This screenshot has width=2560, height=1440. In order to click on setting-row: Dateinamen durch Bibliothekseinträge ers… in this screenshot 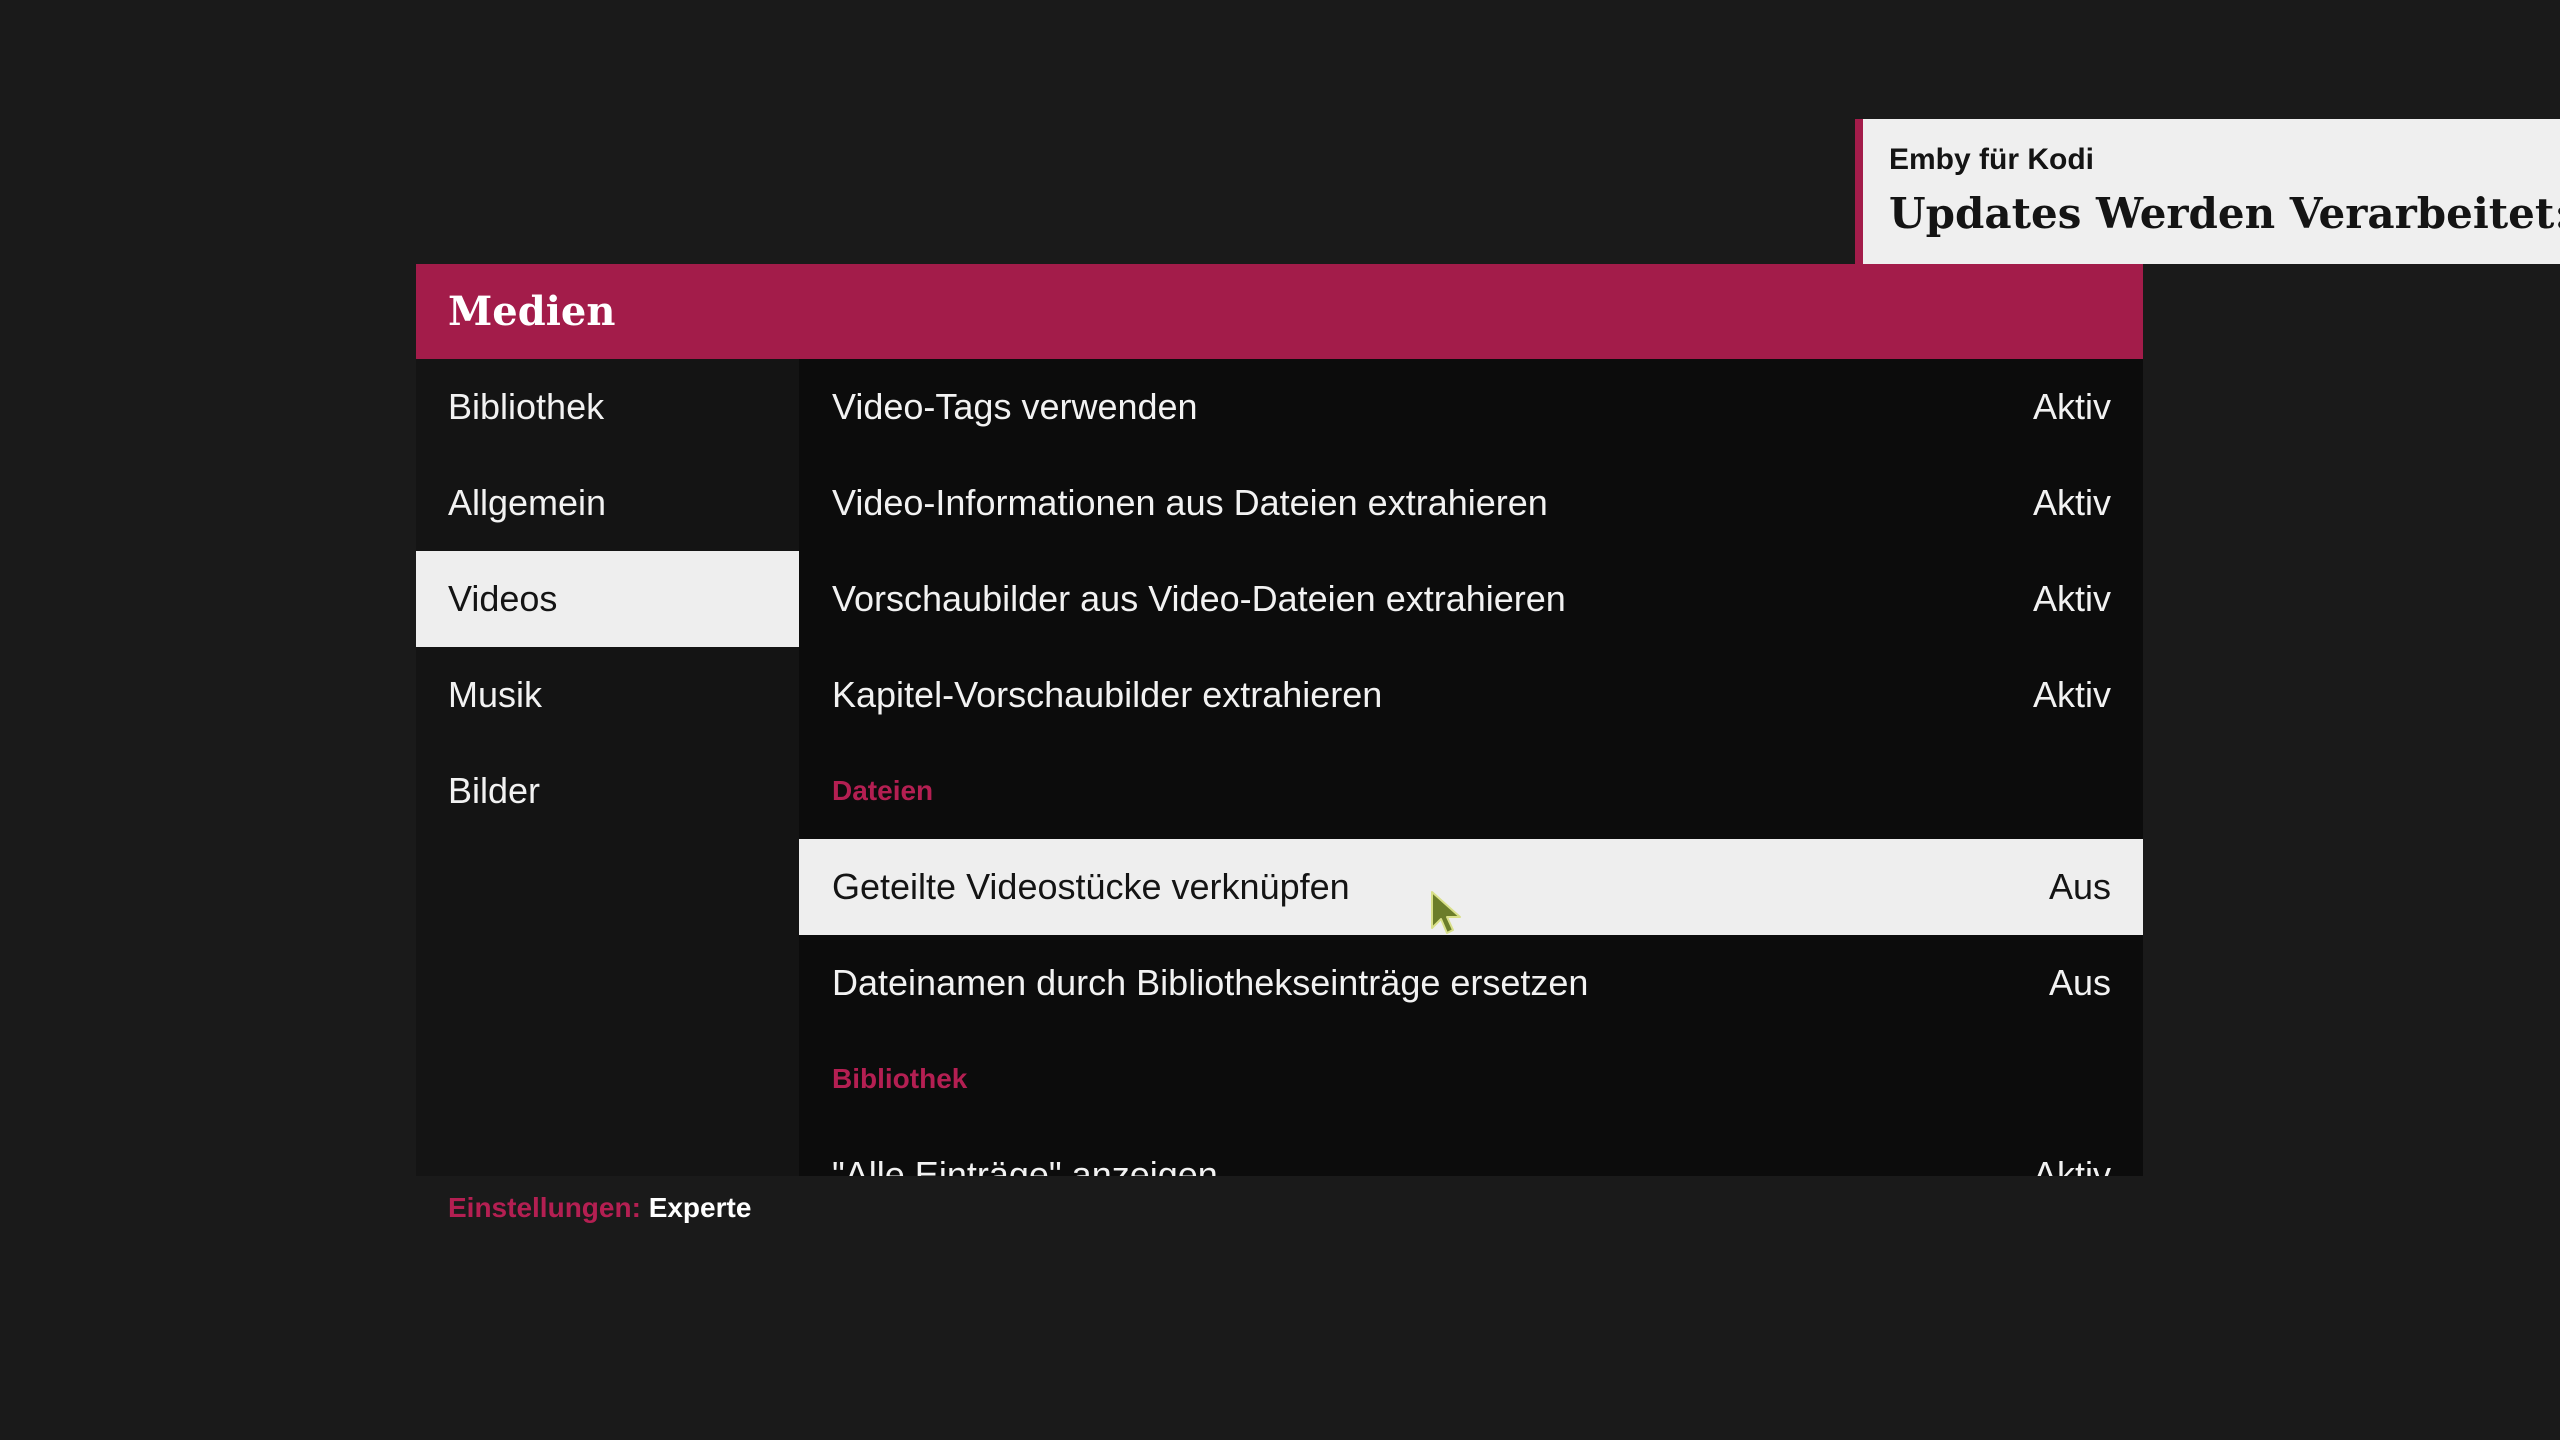, I will do `click(1471, 983)`.